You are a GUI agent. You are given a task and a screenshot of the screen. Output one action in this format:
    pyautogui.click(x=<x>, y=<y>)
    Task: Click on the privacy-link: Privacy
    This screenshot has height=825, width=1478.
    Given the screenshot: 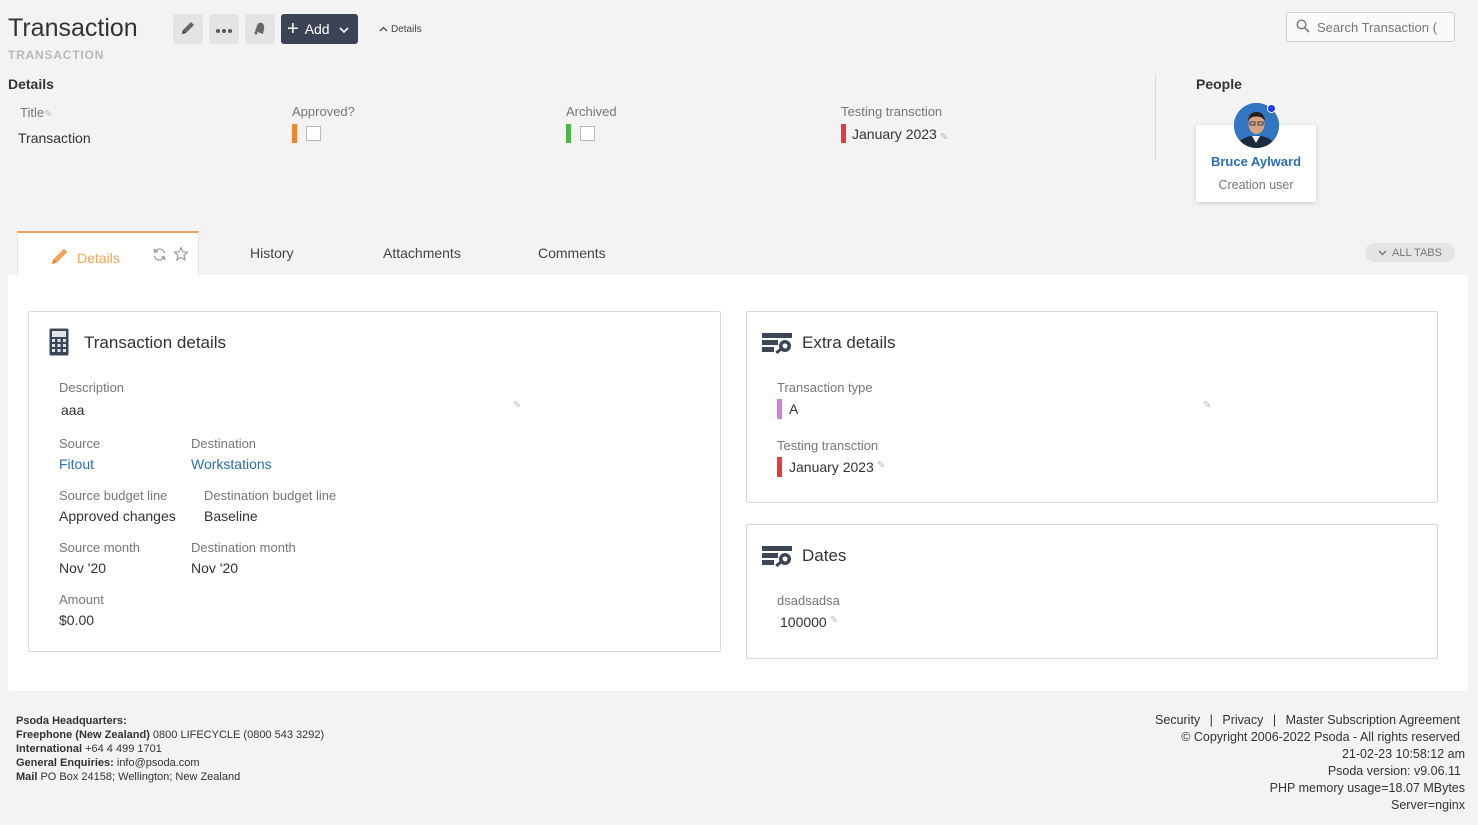 What is the action you would take?
    pyautogui.click(x=1242, y=720)
    